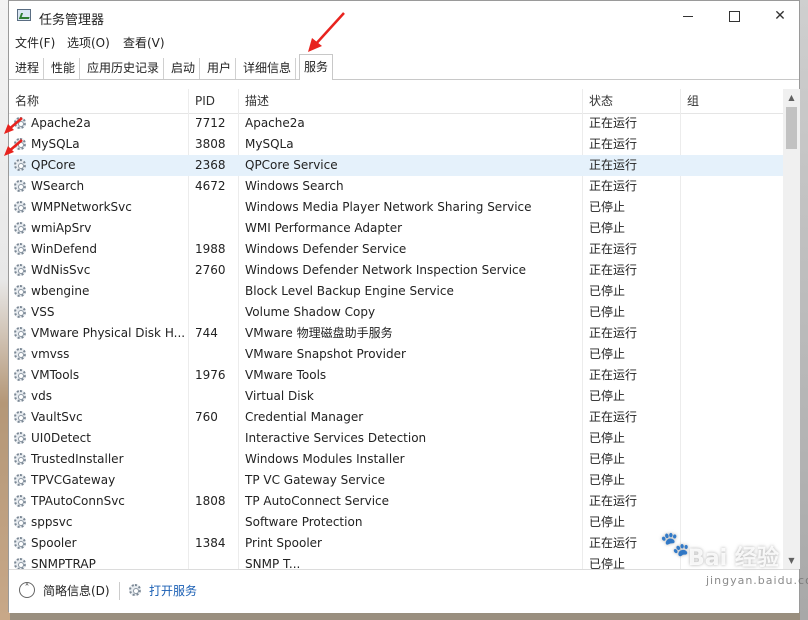  I want to click on tab-startup: 启动, so click(184, 68).